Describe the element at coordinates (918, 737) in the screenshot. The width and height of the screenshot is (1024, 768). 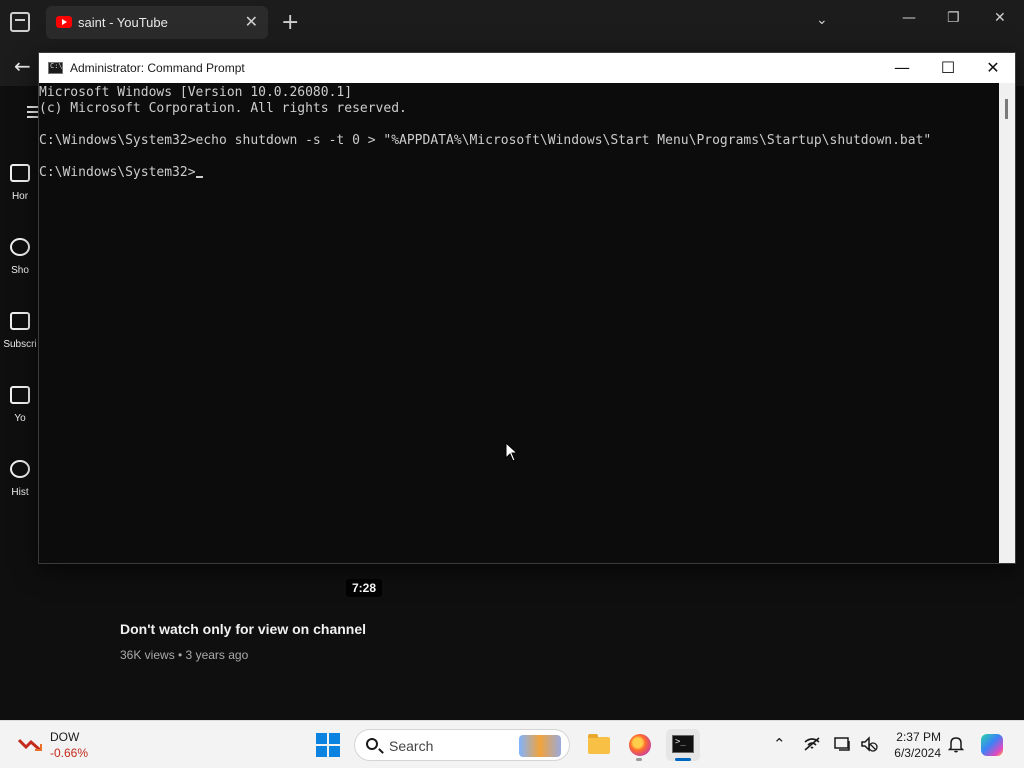
I see `clock-time: 2:37 PM` at that location.